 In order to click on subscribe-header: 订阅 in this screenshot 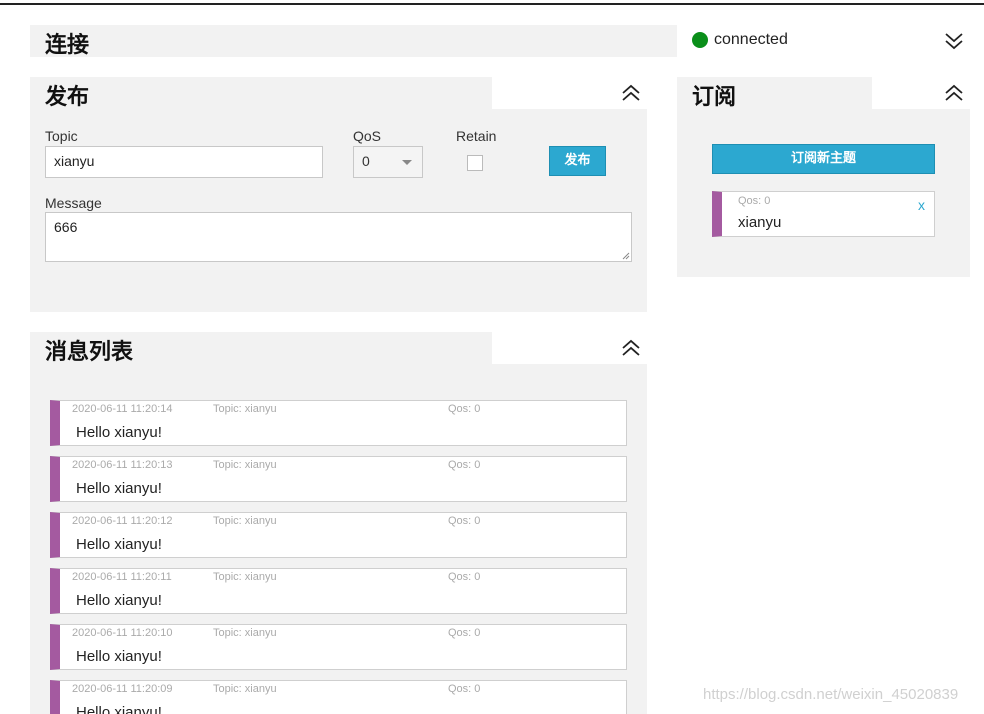, I will do `click(774, 93)`.